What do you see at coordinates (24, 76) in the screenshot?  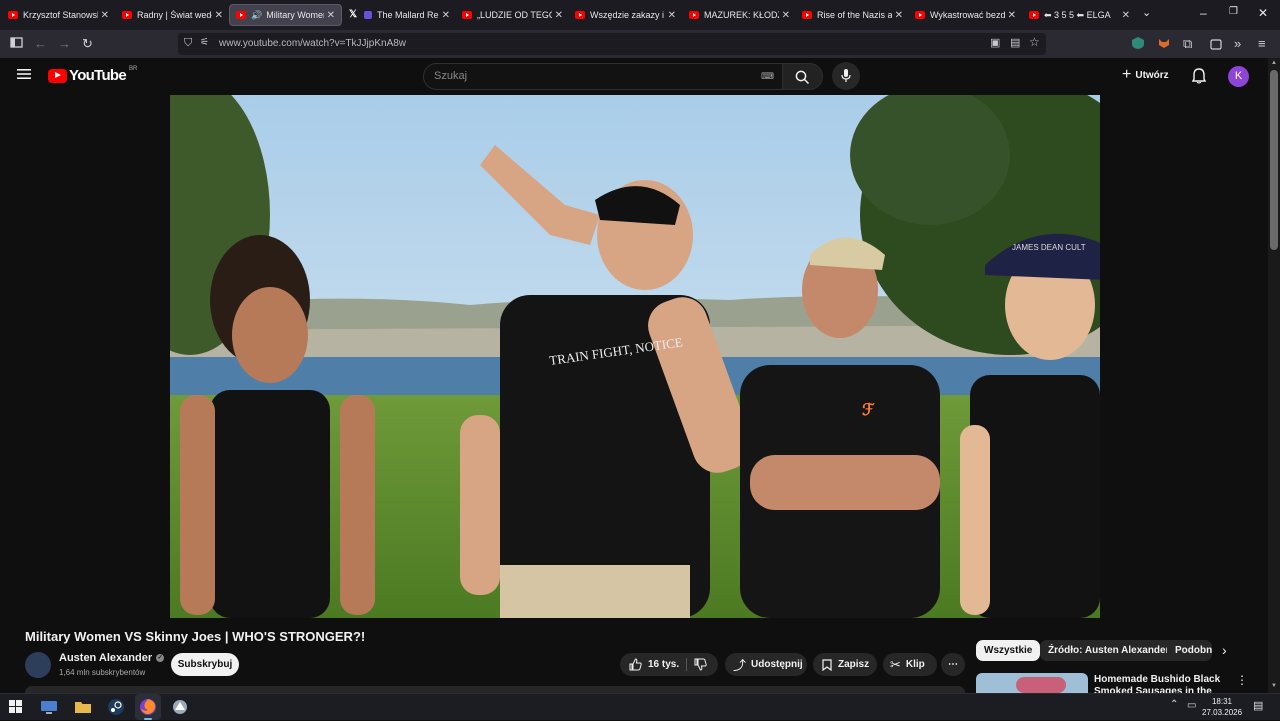 I see `hamburger-menu-icon` at bounding box center [24, 76].